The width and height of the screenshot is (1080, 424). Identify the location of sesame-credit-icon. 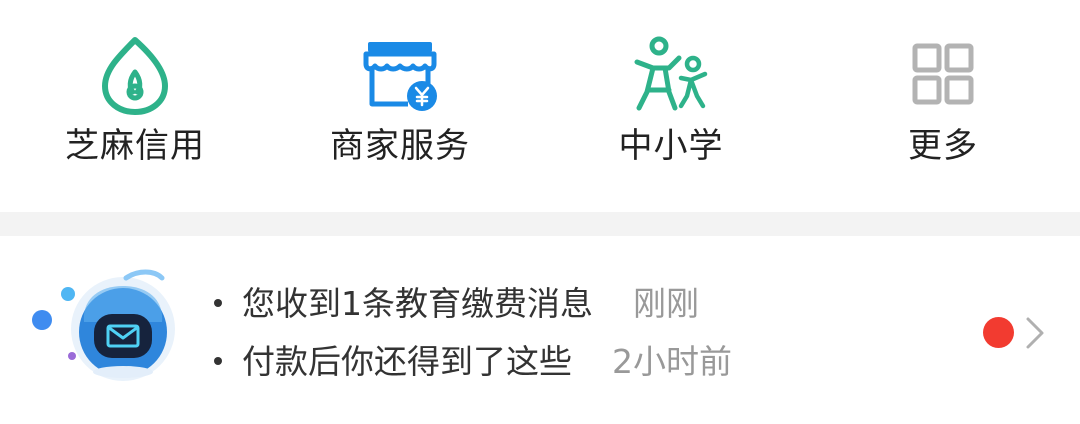
(135, 76).